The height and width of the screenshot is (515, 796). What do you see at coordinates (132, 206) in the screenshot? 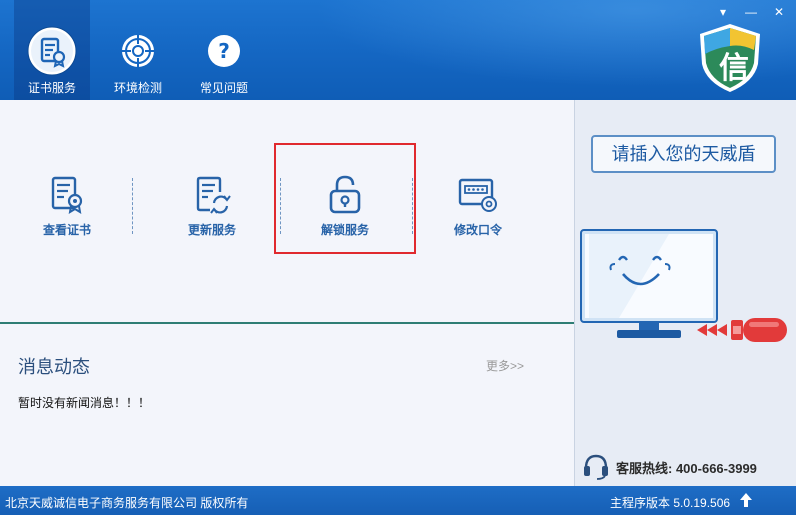
I see `service-divider` at bounding box center [132, 206].